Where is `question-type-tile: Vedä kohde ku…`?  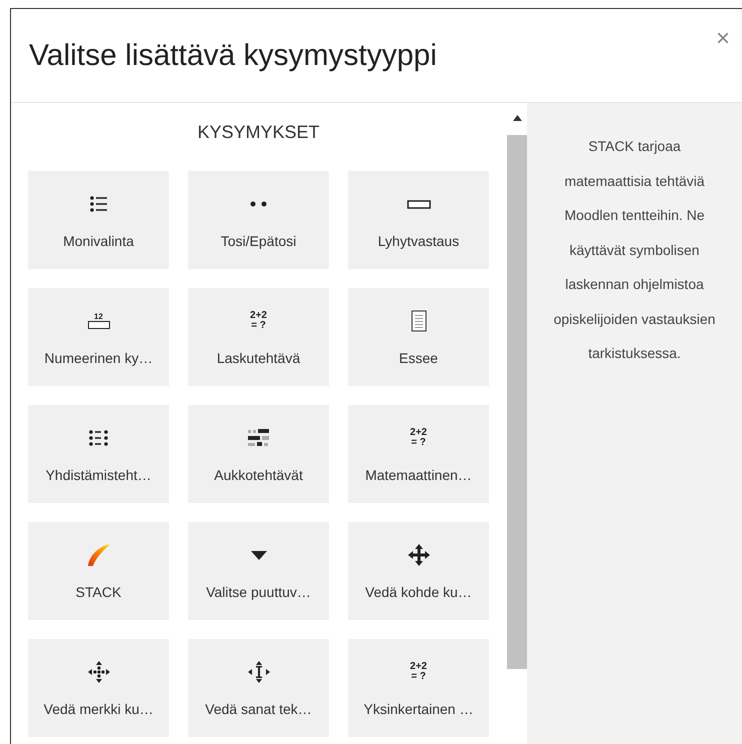
question-type-tile: Vedä kohde ku… is located at coordinates (418, 571).